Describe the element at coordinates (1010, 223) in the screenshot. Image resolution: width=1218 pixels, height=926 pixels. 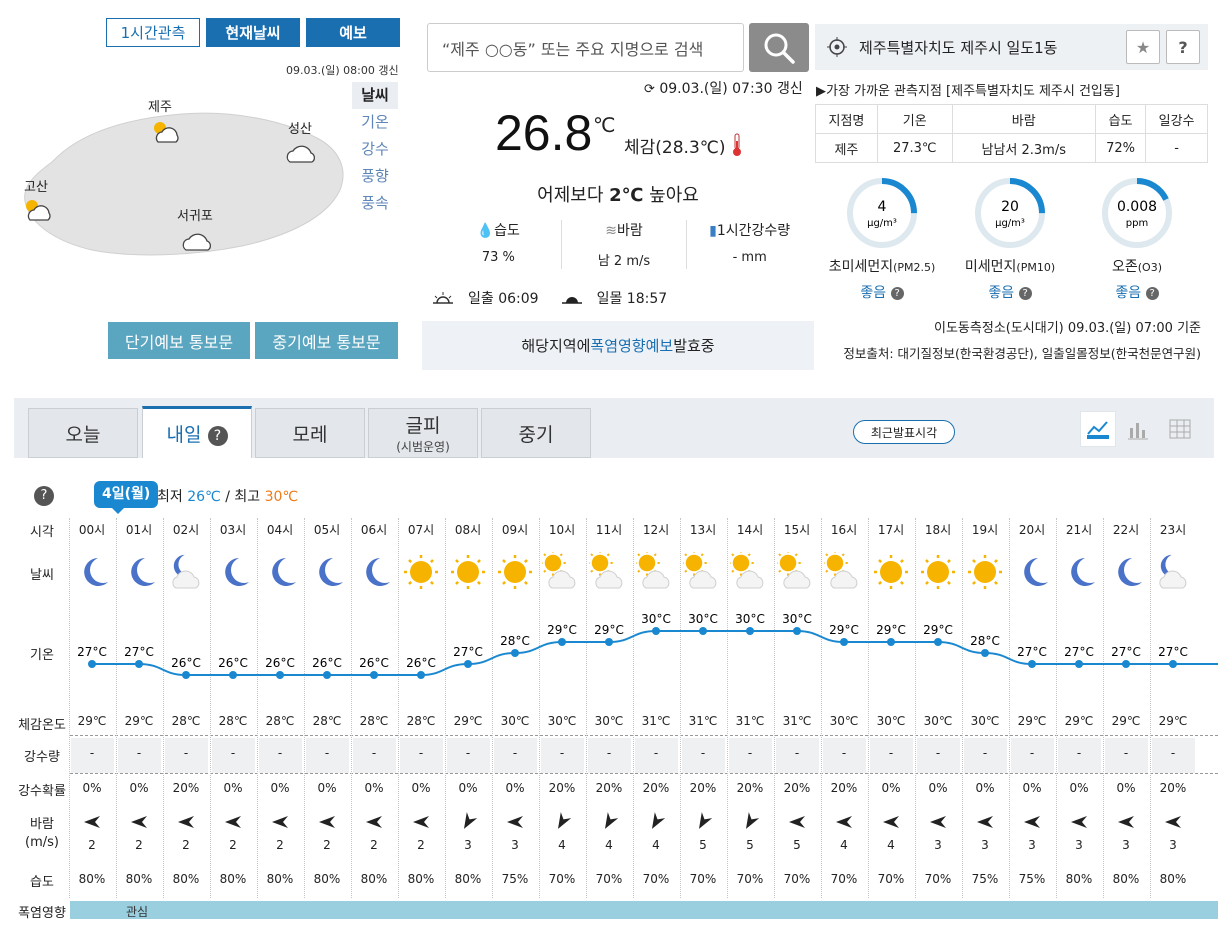
I see `gauge-unit: μg/m³` at that location.